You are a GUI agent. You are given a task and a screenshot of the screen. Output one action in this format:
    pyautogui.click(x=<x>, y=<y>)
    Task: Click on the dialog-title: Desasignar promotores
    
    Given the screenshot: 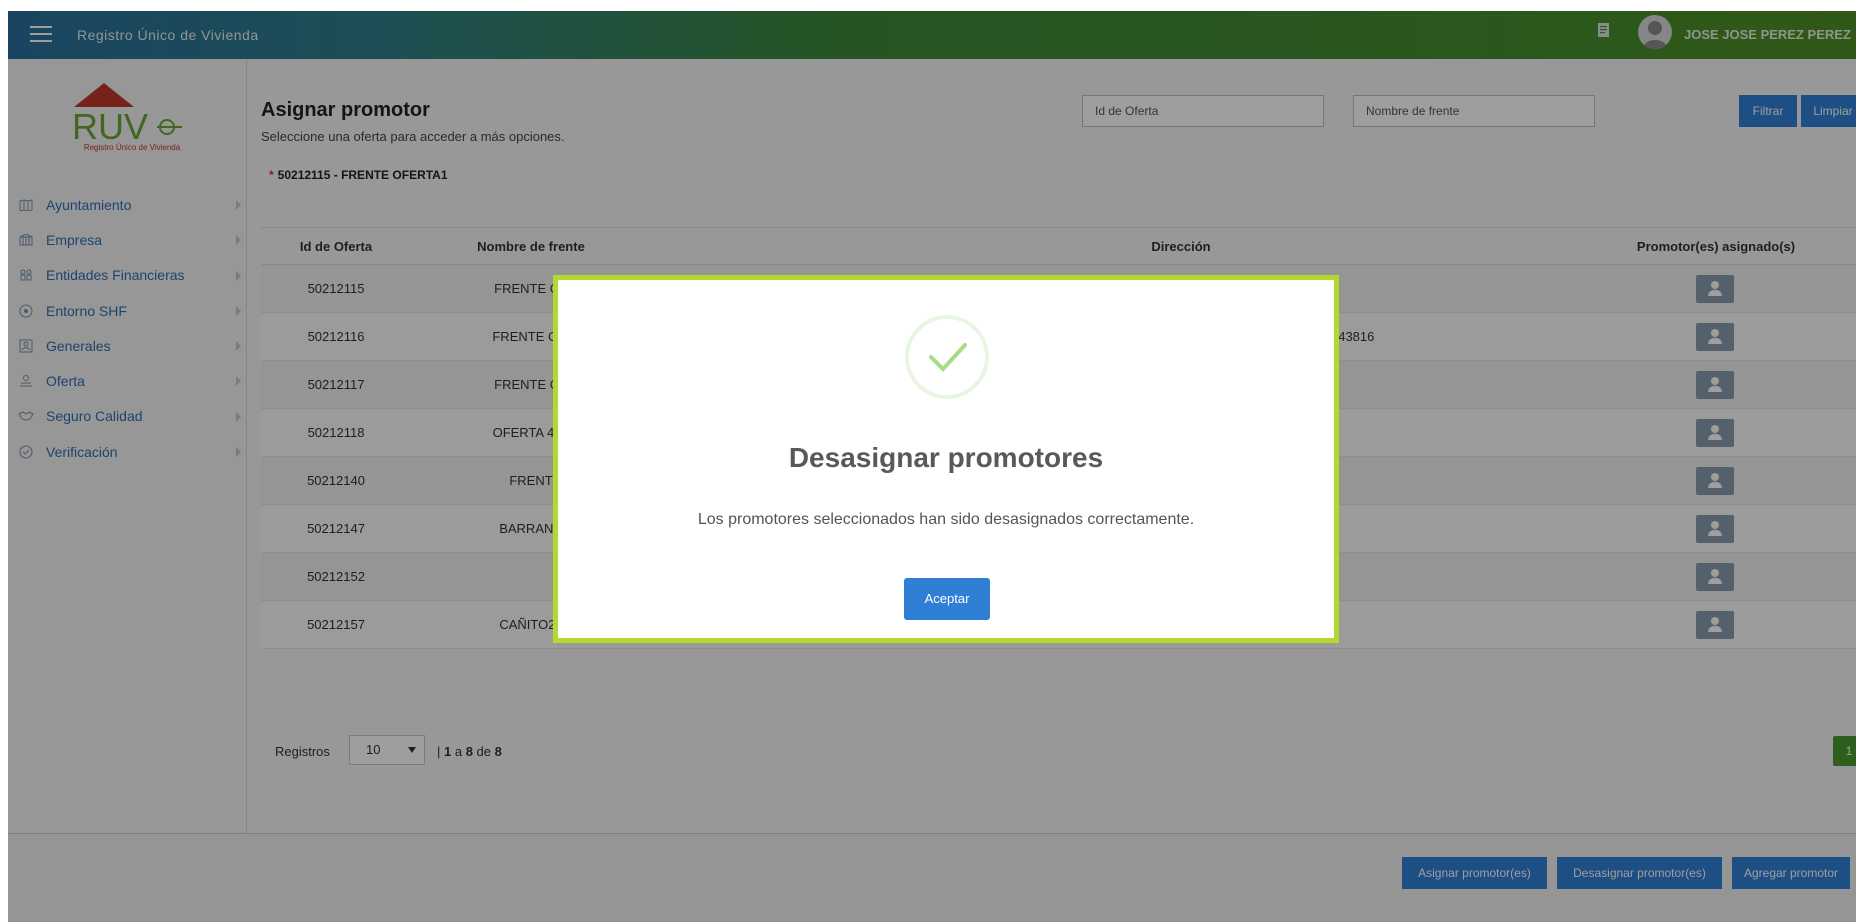 What is the action you would take?
    pyautogui.click(x=946, y=457)
    